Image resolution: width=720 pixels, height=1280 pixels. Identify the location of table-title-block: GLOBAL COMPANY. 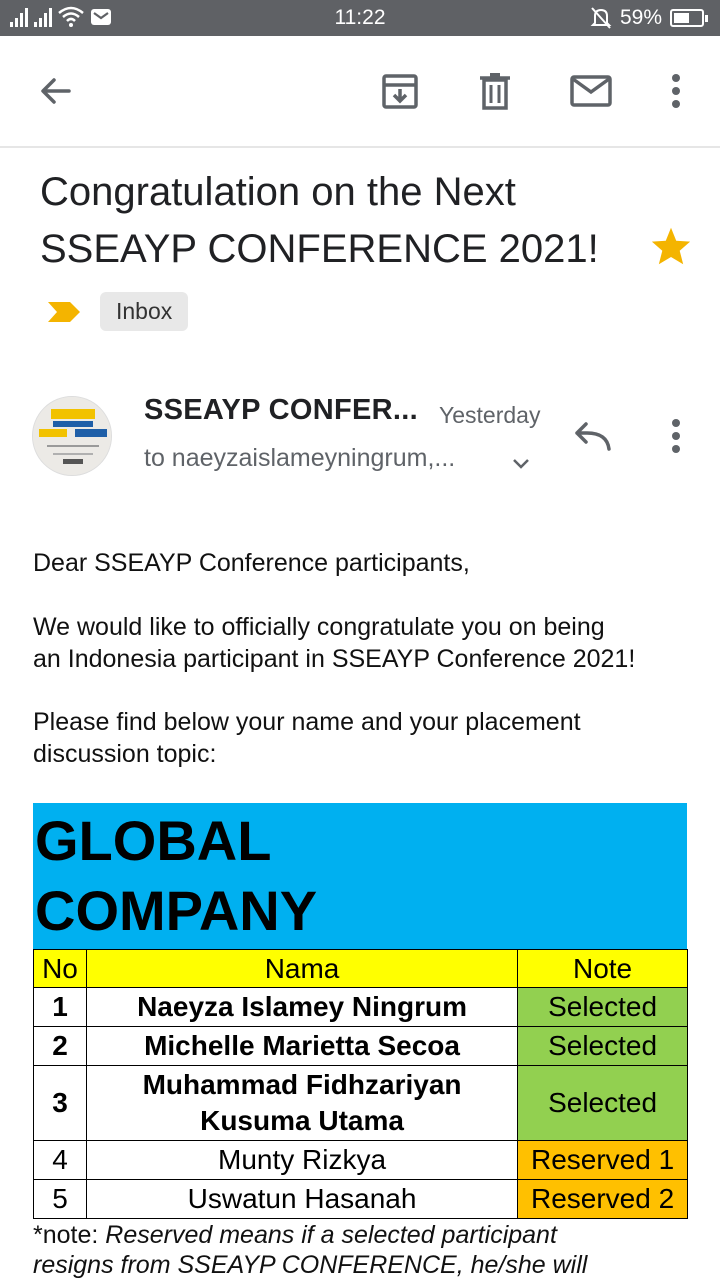
(360, 876).